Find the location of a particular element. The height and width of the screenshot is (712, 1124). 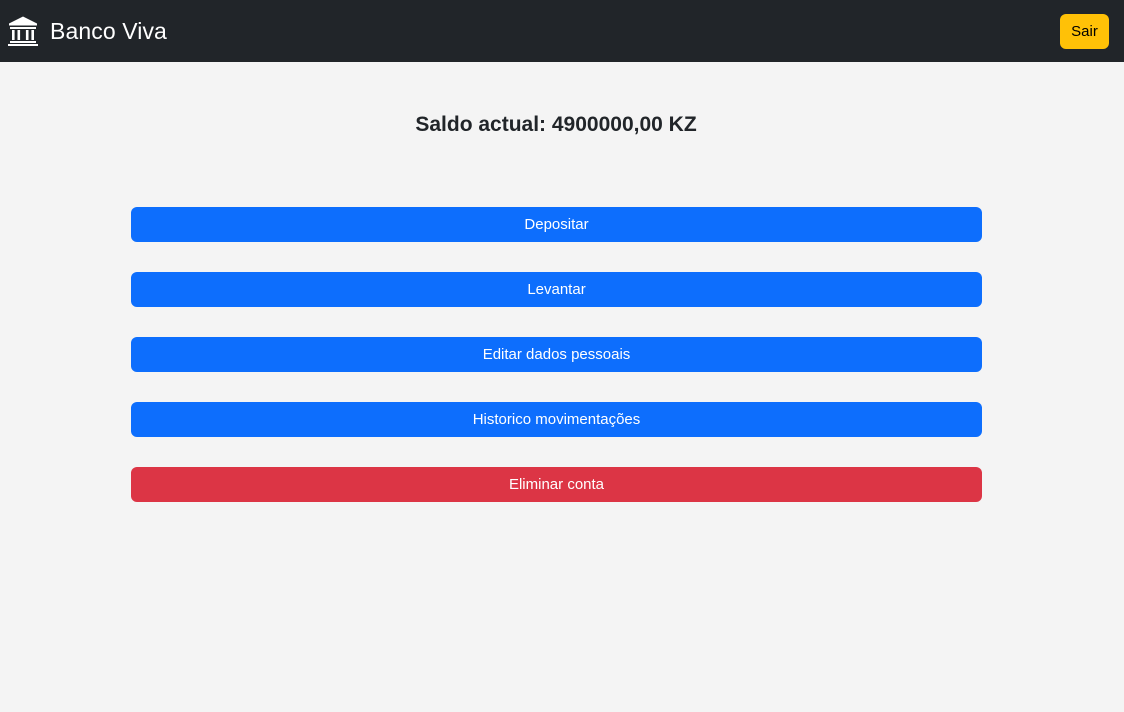

edit-profile-button: Editar dados pessoais is located at coordinates (556, 354).